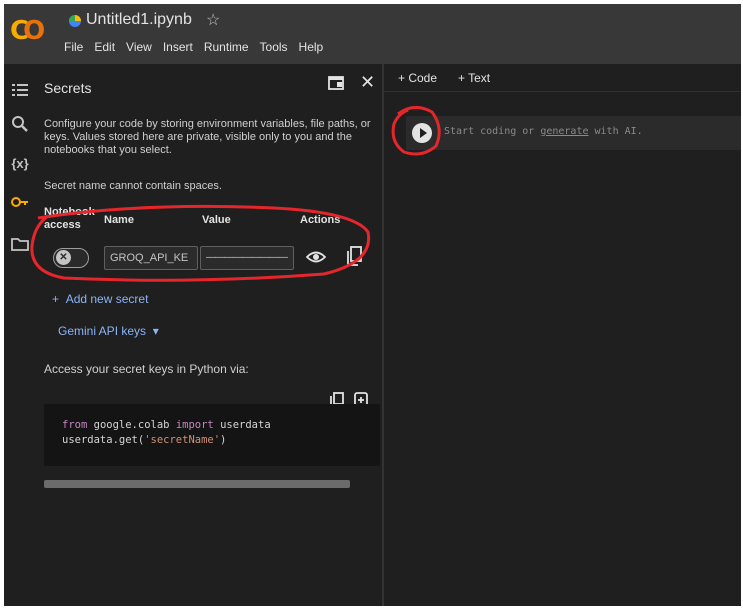 This screenshot has width=743, height=610. Describe the element at coordinates (151, 258) in the screenshot. I see `secret-name-field: GROQ_API_KE` at that location.